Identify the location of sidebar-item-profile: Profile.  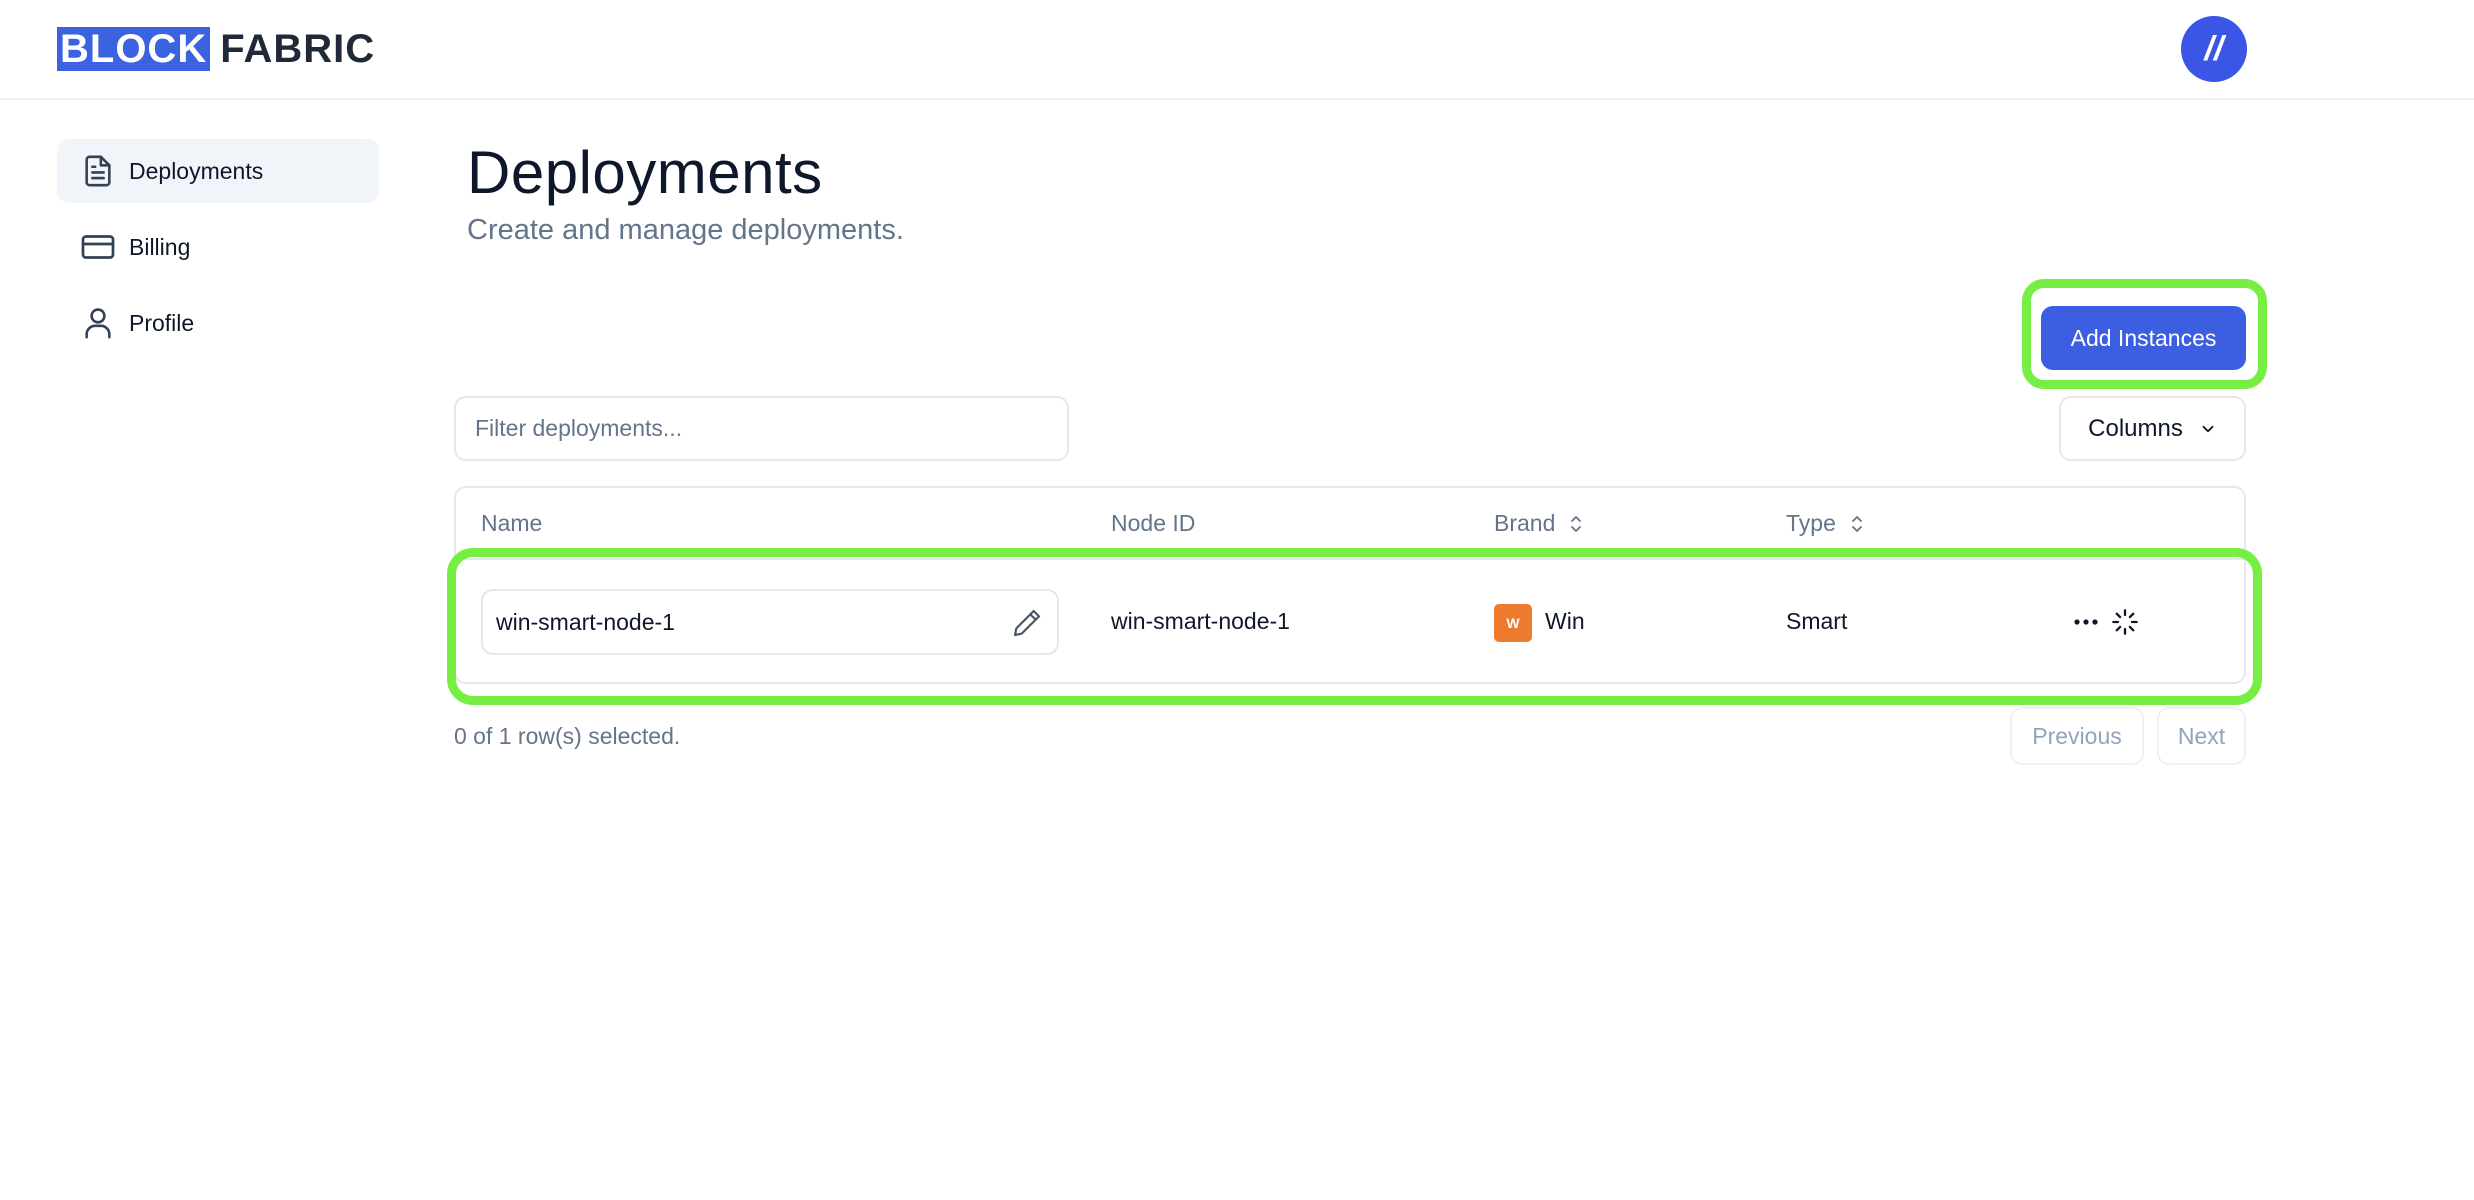
(218, 323).